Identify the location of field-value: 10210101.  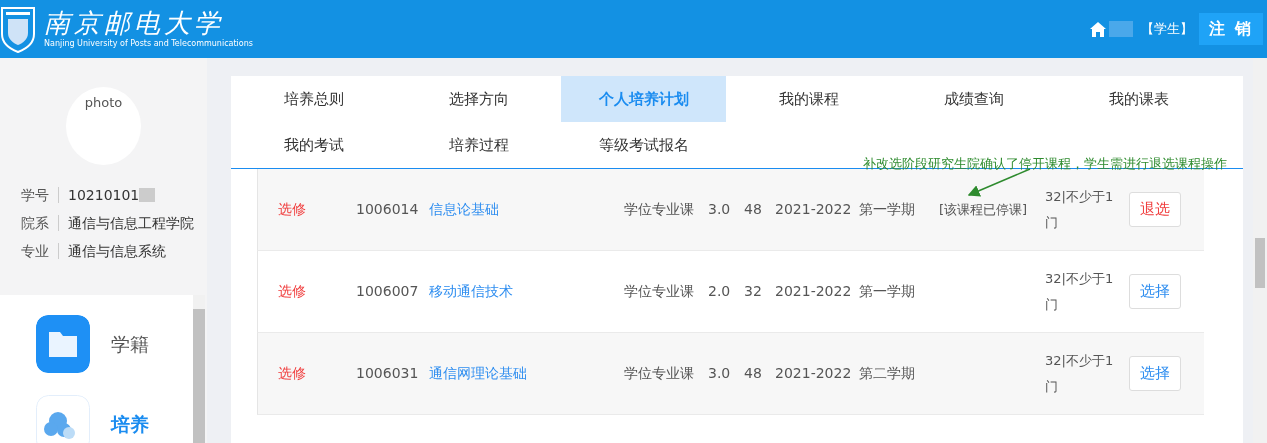
(104, 195).